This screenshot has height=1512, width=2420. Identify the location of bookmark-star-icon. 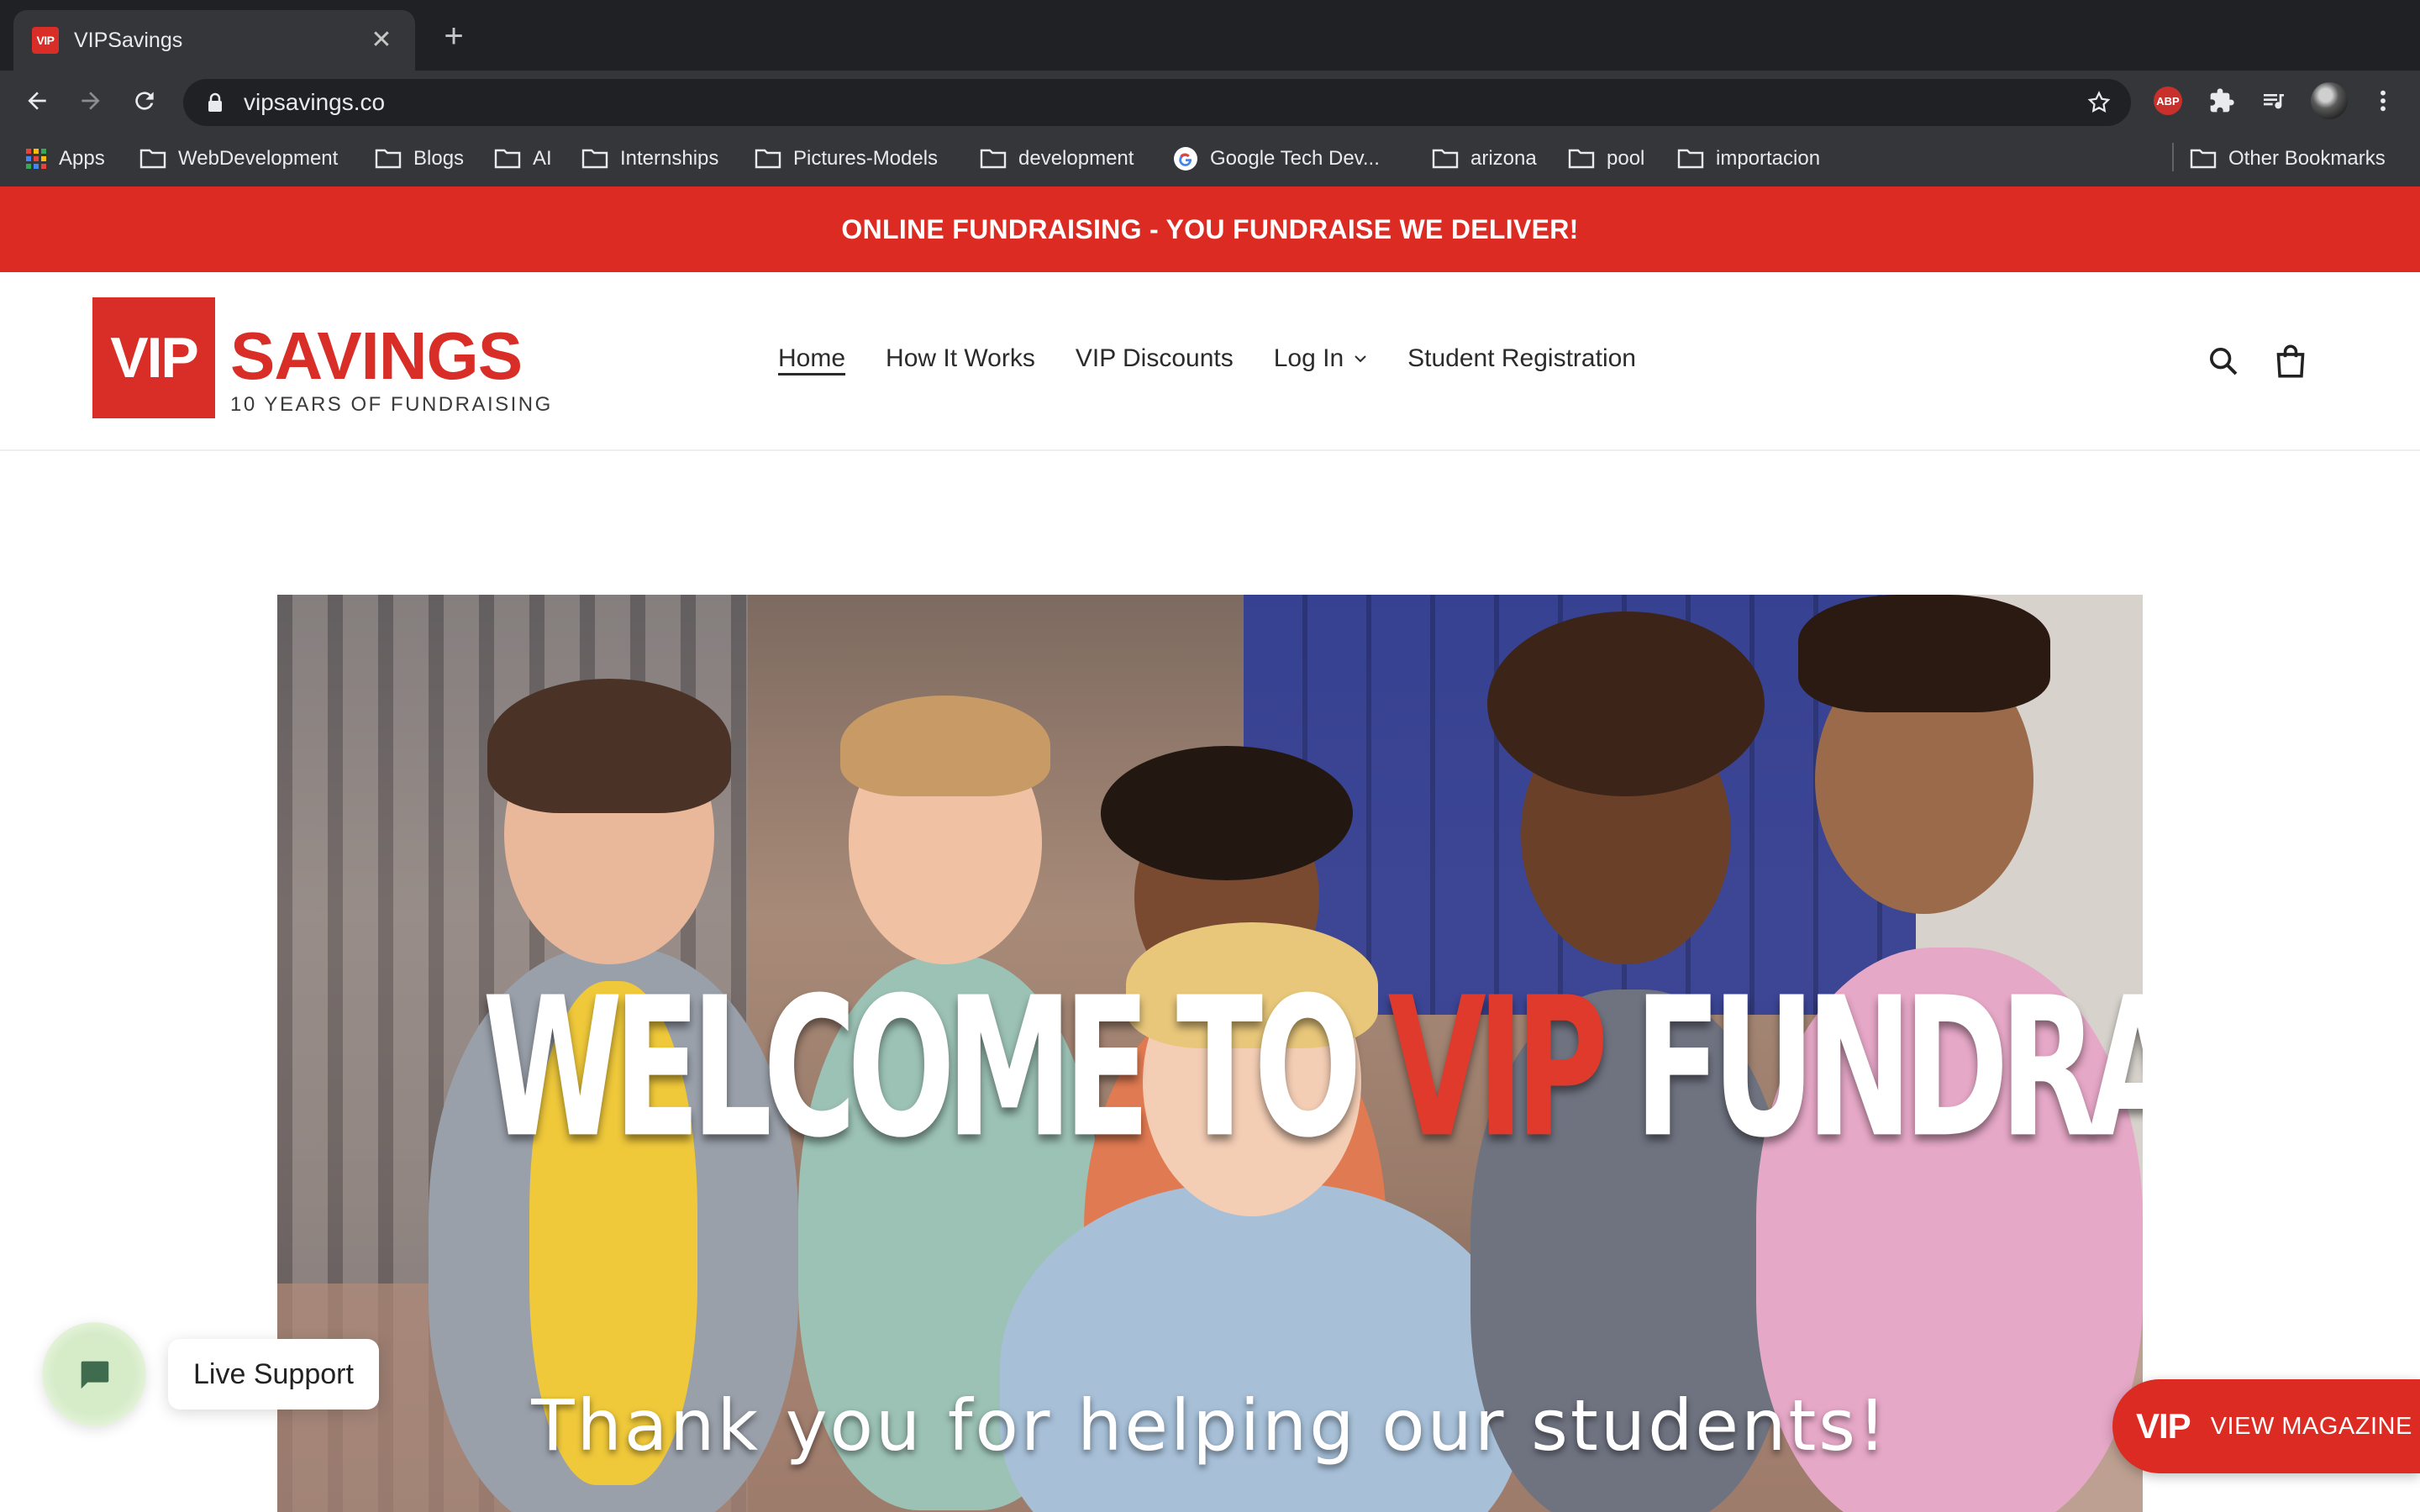
(2099, 102).